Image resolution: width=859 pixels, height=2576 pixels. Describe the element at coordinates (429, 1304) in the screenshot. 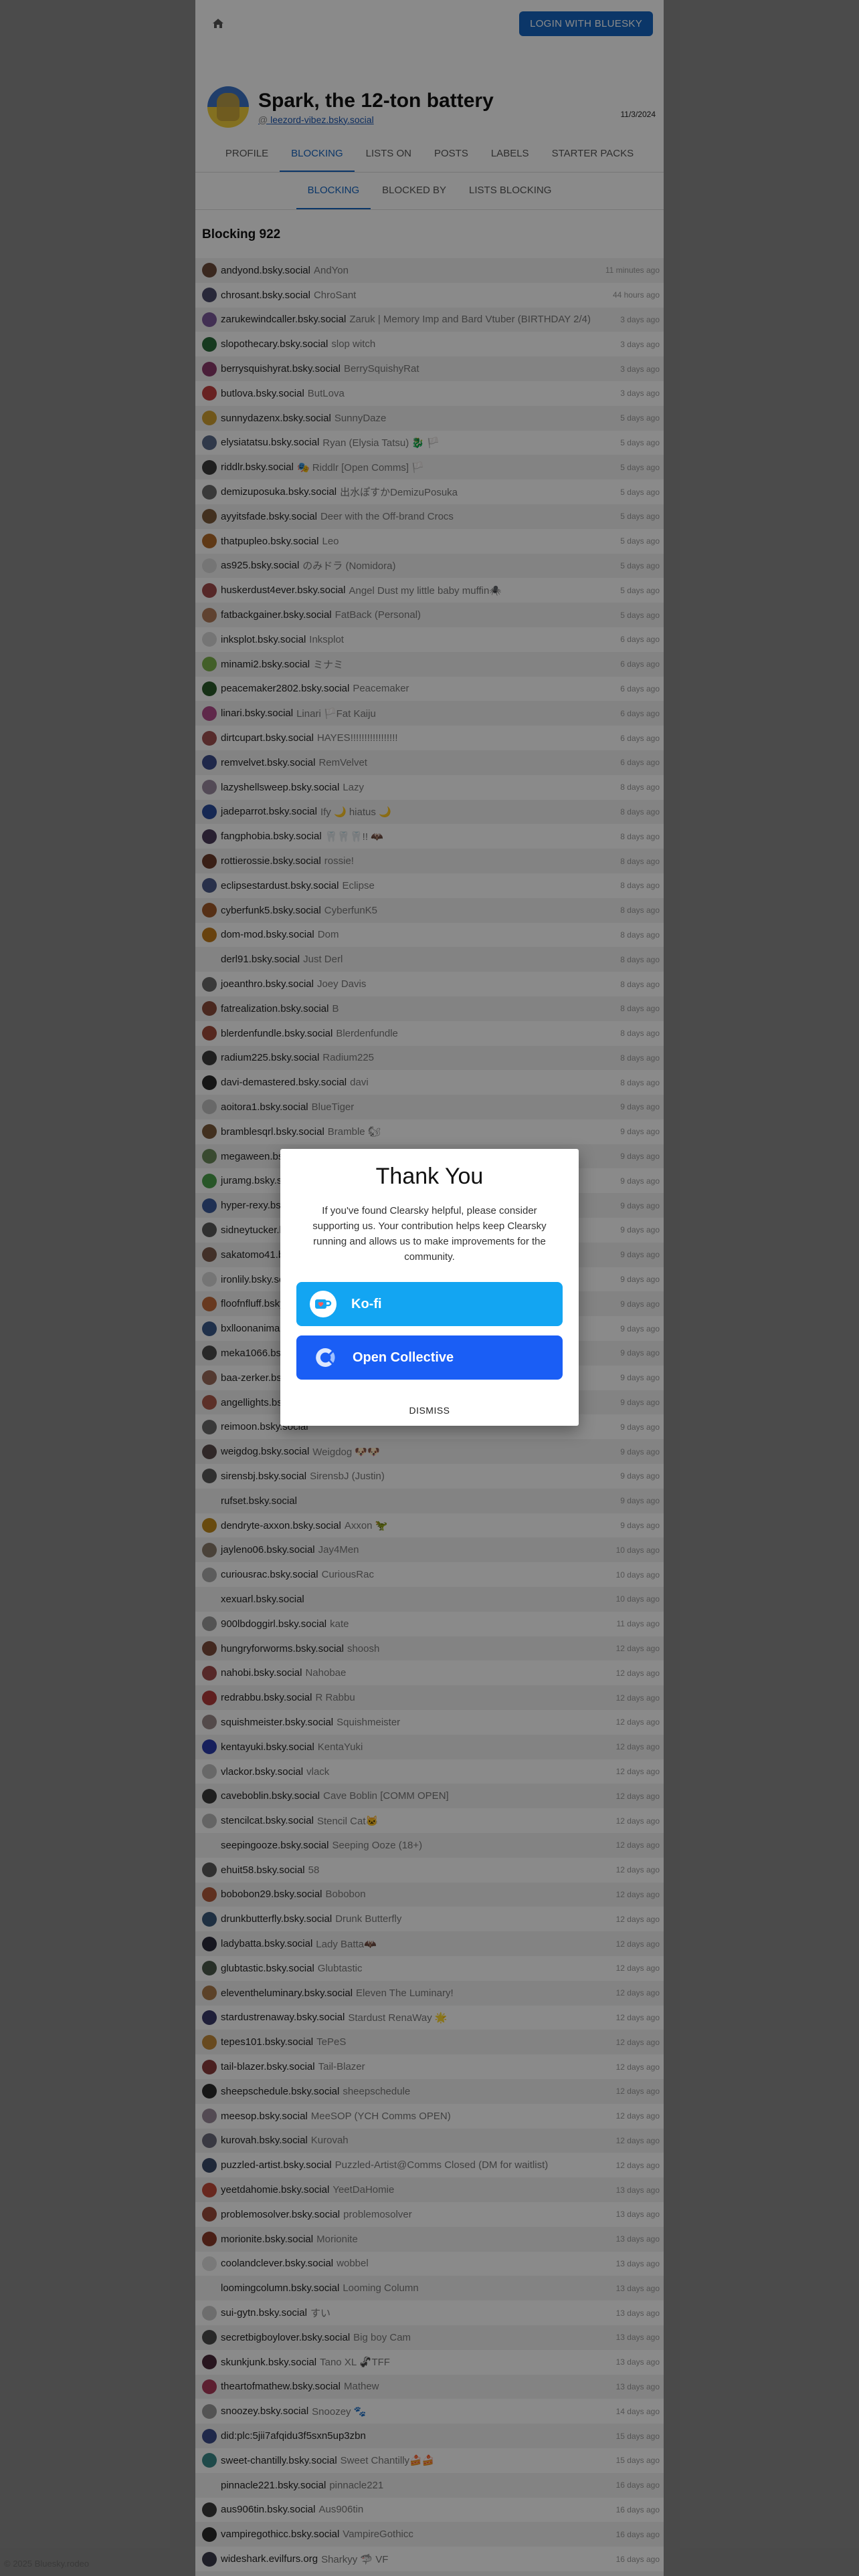

I see `kofi-button: Ko-fi` at that location.